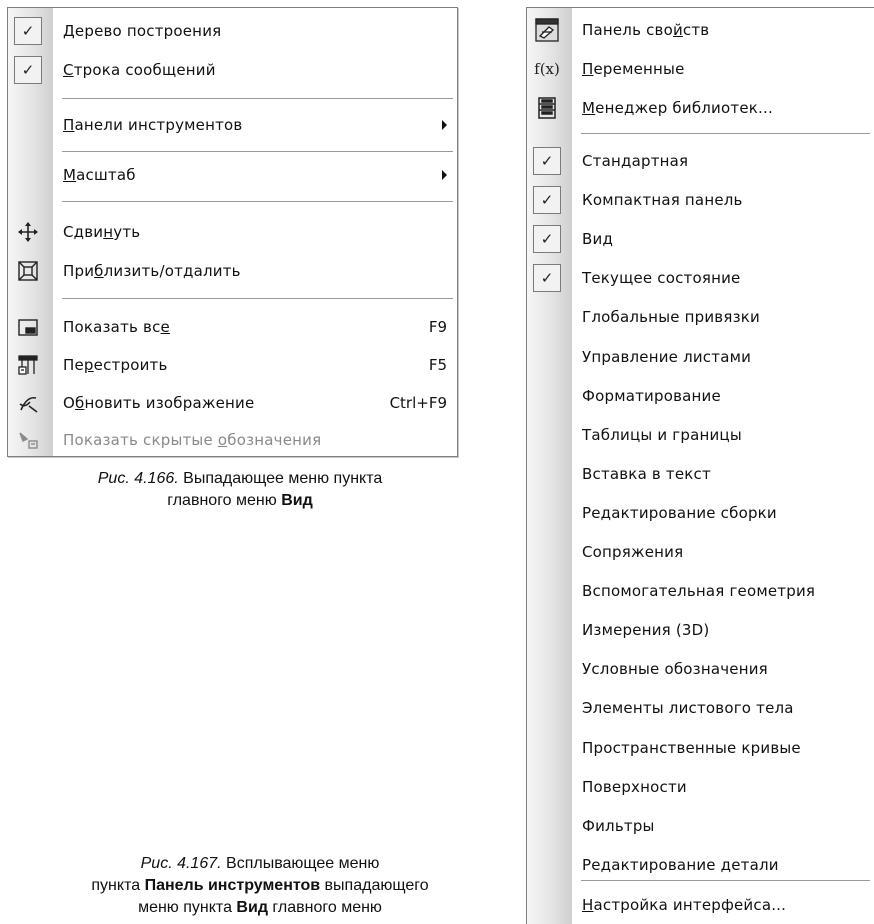 Image resolution: width=874 pixels, height=924 pixels. Describe the element at coordinates (662, 435) in the screenshot. I see `menu-item-label: Таблицы и границы` at that location.